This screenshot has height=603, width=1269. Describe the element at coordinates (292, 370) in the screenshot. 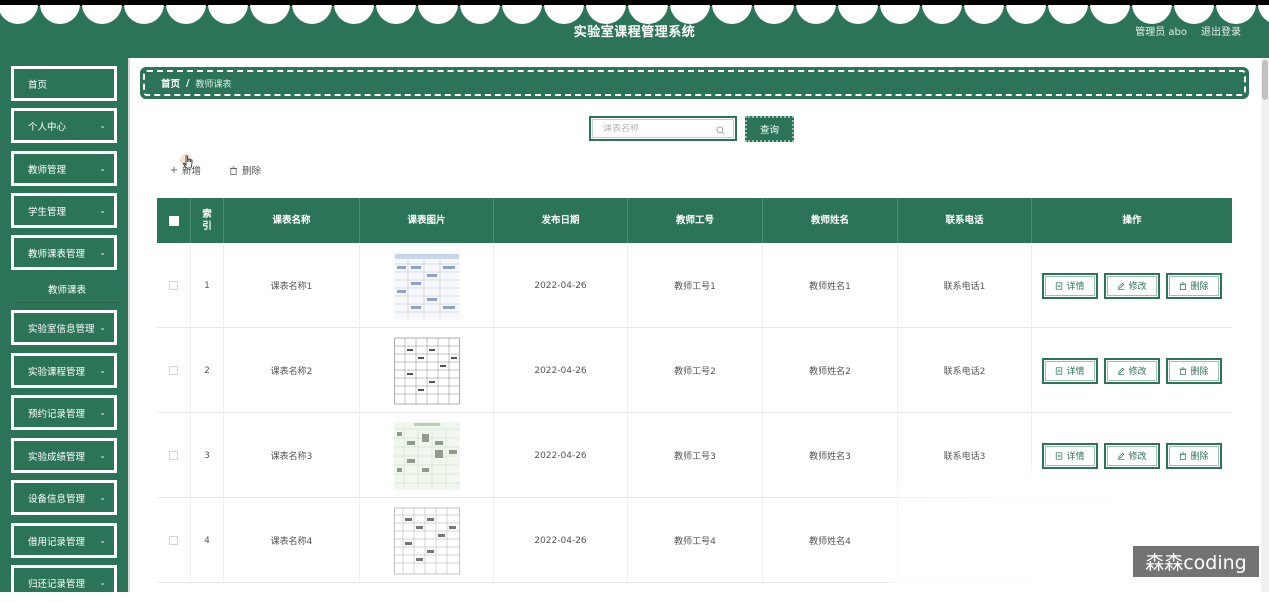

I see `row-schedule-name: 课表名称2` at that location.